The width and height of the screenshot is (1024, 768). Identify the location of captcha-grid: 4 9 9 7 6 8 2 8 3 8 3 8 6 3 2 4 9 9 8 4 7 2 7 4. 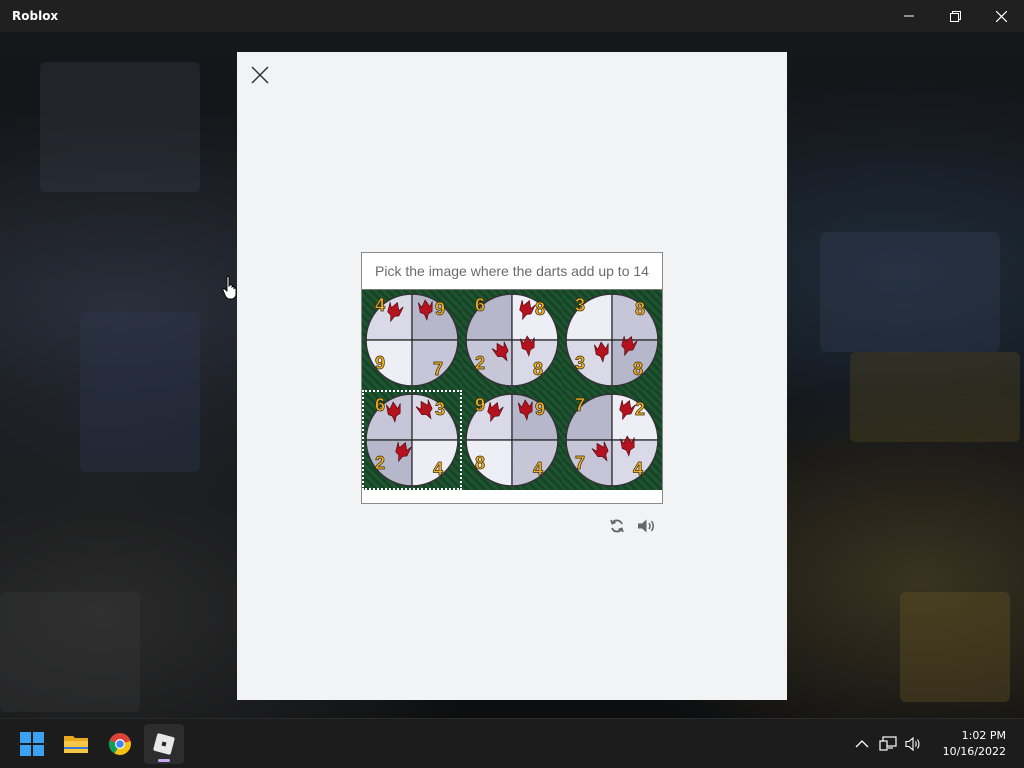
(512, 390).